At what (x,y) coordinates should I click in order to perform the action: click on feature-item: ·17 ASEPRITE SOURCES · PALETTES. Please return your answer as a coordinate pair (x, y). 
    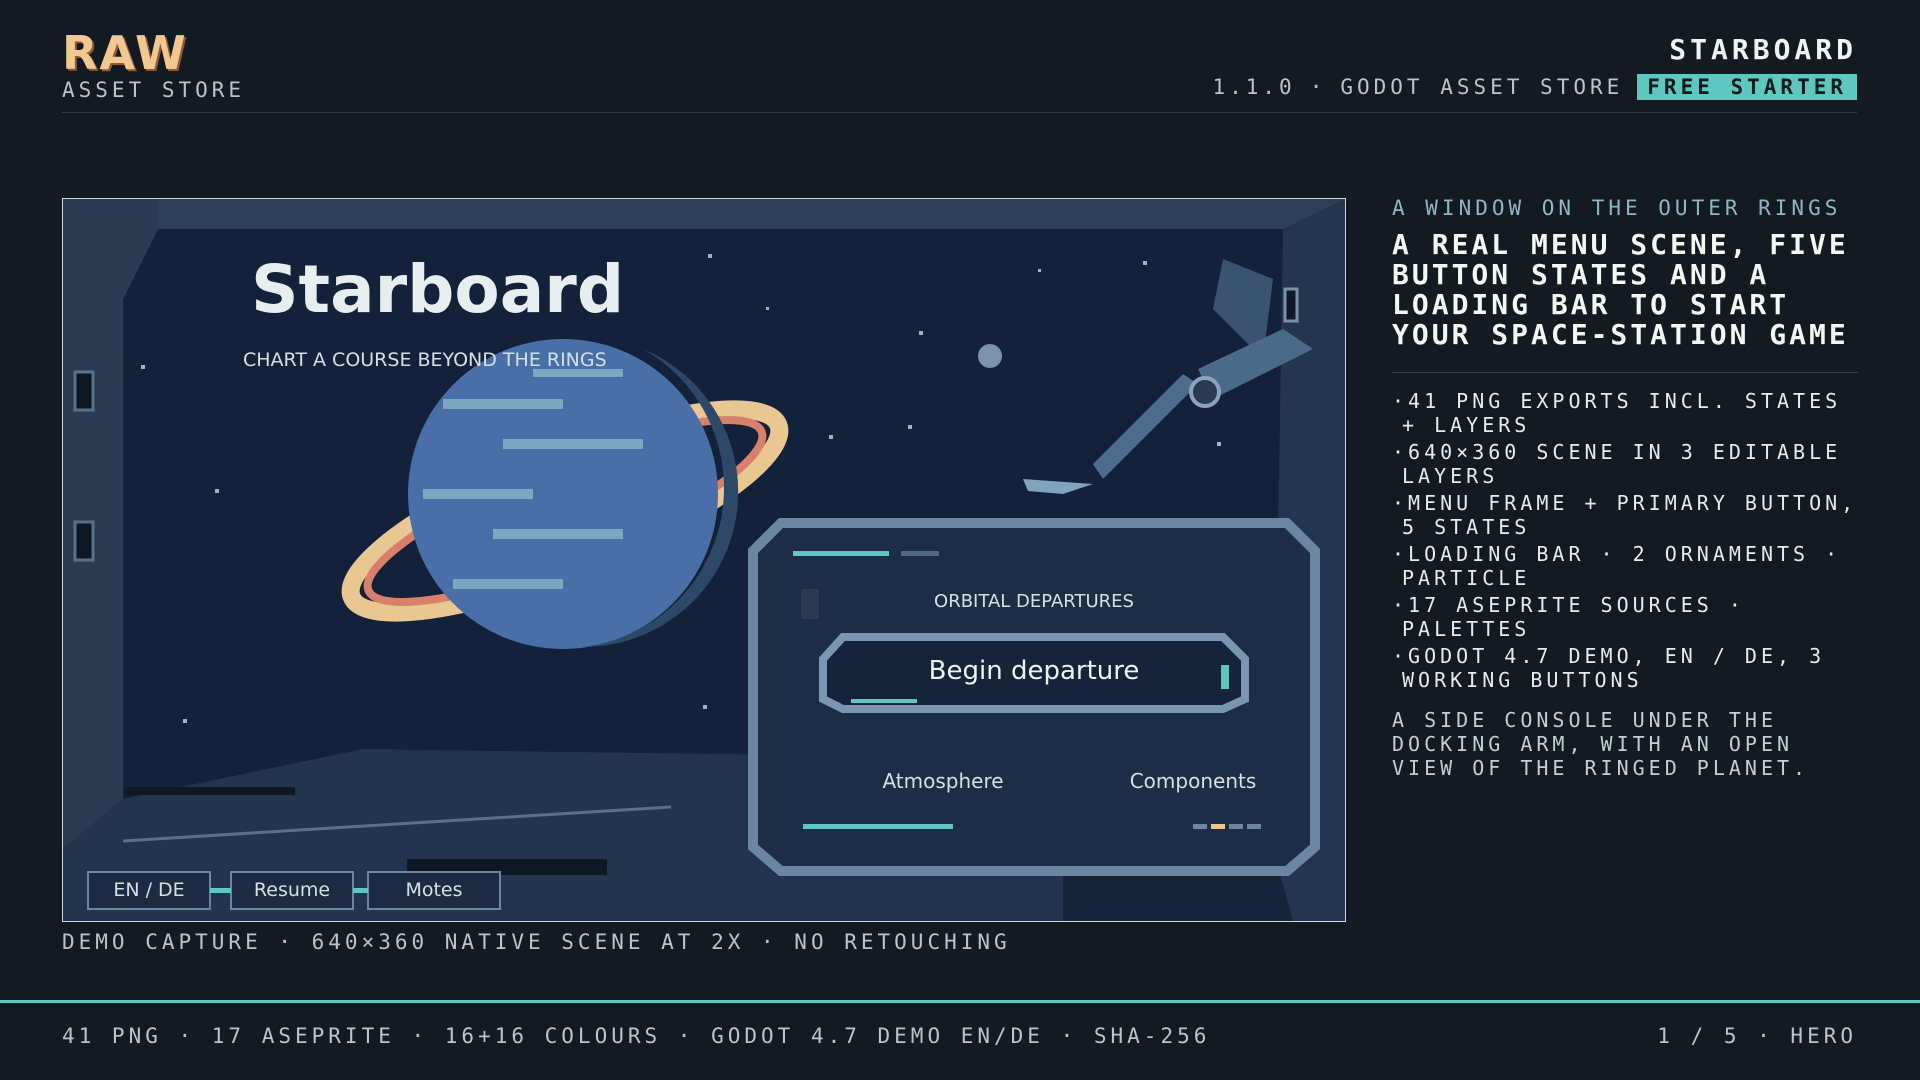
    Looking at the image, I should click on (1568, 617).